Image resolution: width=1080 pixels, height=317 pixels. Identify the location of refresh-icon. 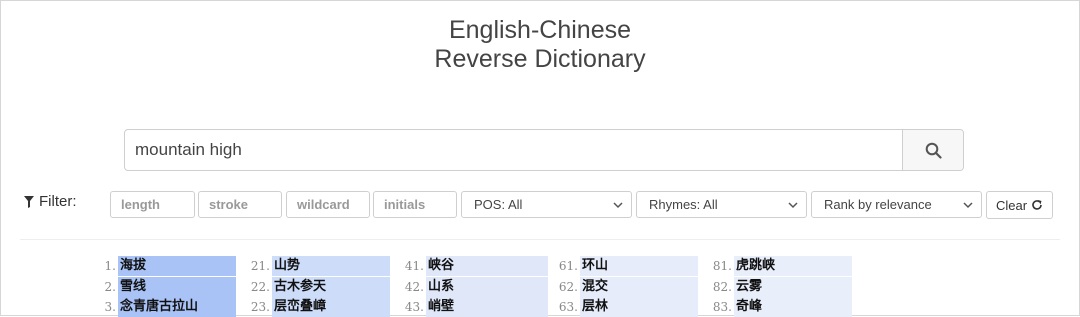
(1037, 205).